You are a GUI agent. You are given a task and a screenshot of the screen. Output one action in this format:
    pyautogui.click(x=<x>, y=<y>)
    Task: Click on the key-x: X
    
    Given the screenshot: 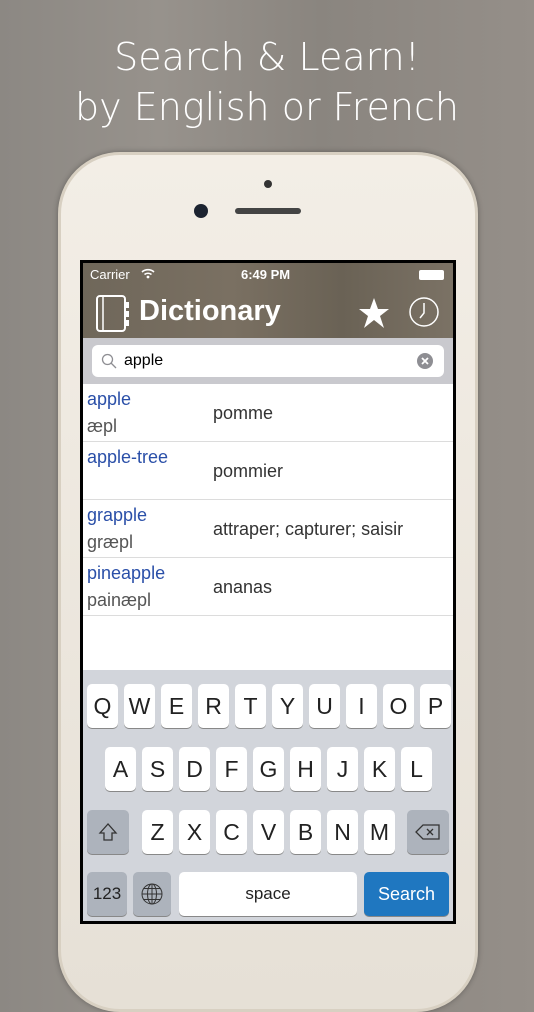 What is the action you would take?
    pyautogui.click(x=194, y=832)
    